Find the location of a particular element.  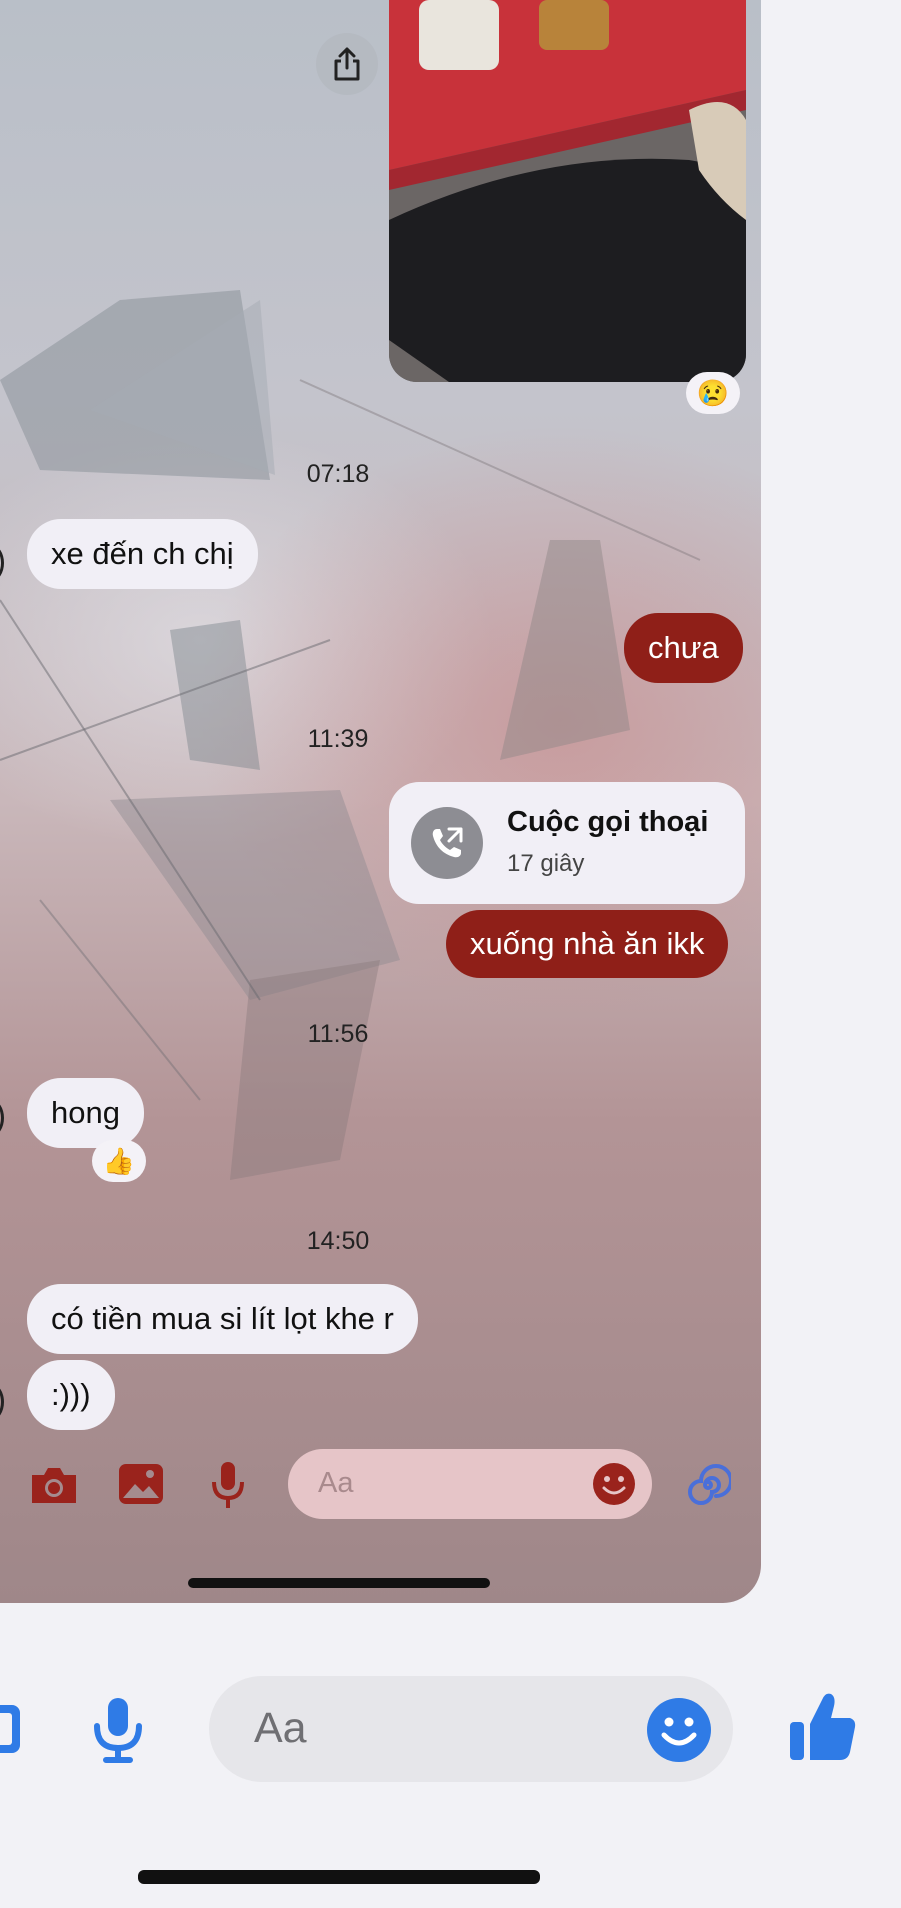

incoming-message: xe đến ch chị is located at coordinates (142, 554).